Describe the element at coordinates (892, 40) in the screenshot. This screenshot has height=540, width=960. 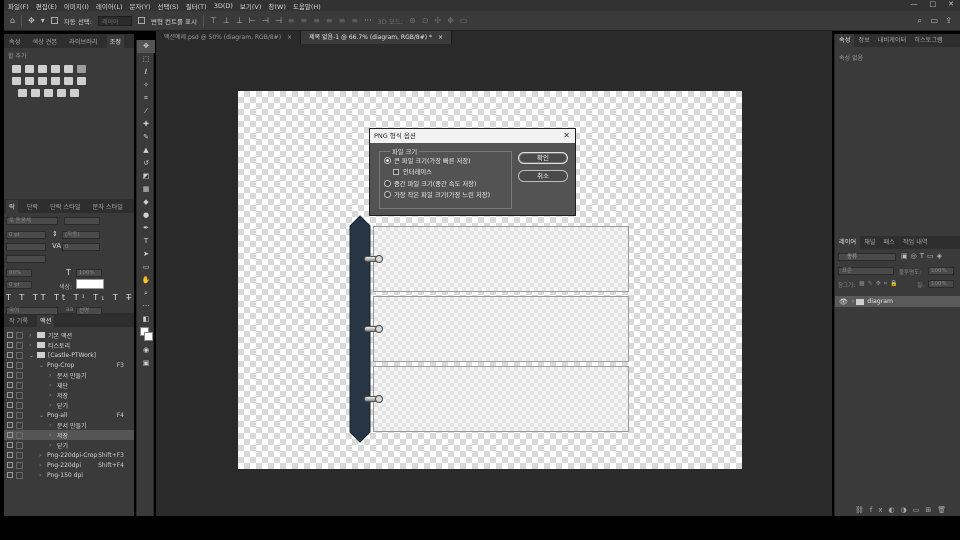
I see `tab-navigator: 내비게이터` at that location.